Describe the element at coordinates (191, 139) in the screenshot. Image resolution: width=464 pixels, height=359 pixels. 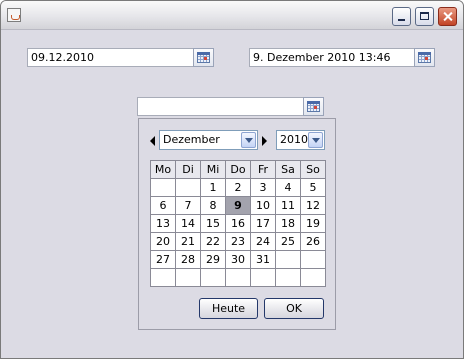
I see `month-select-value: Dezember` at that location.